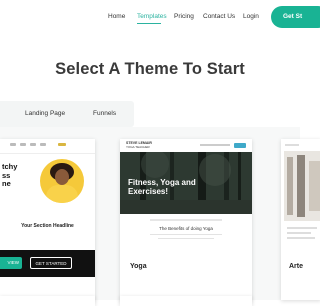  I want to click on nav-link-contact: Contact Us, so click(219, 16).